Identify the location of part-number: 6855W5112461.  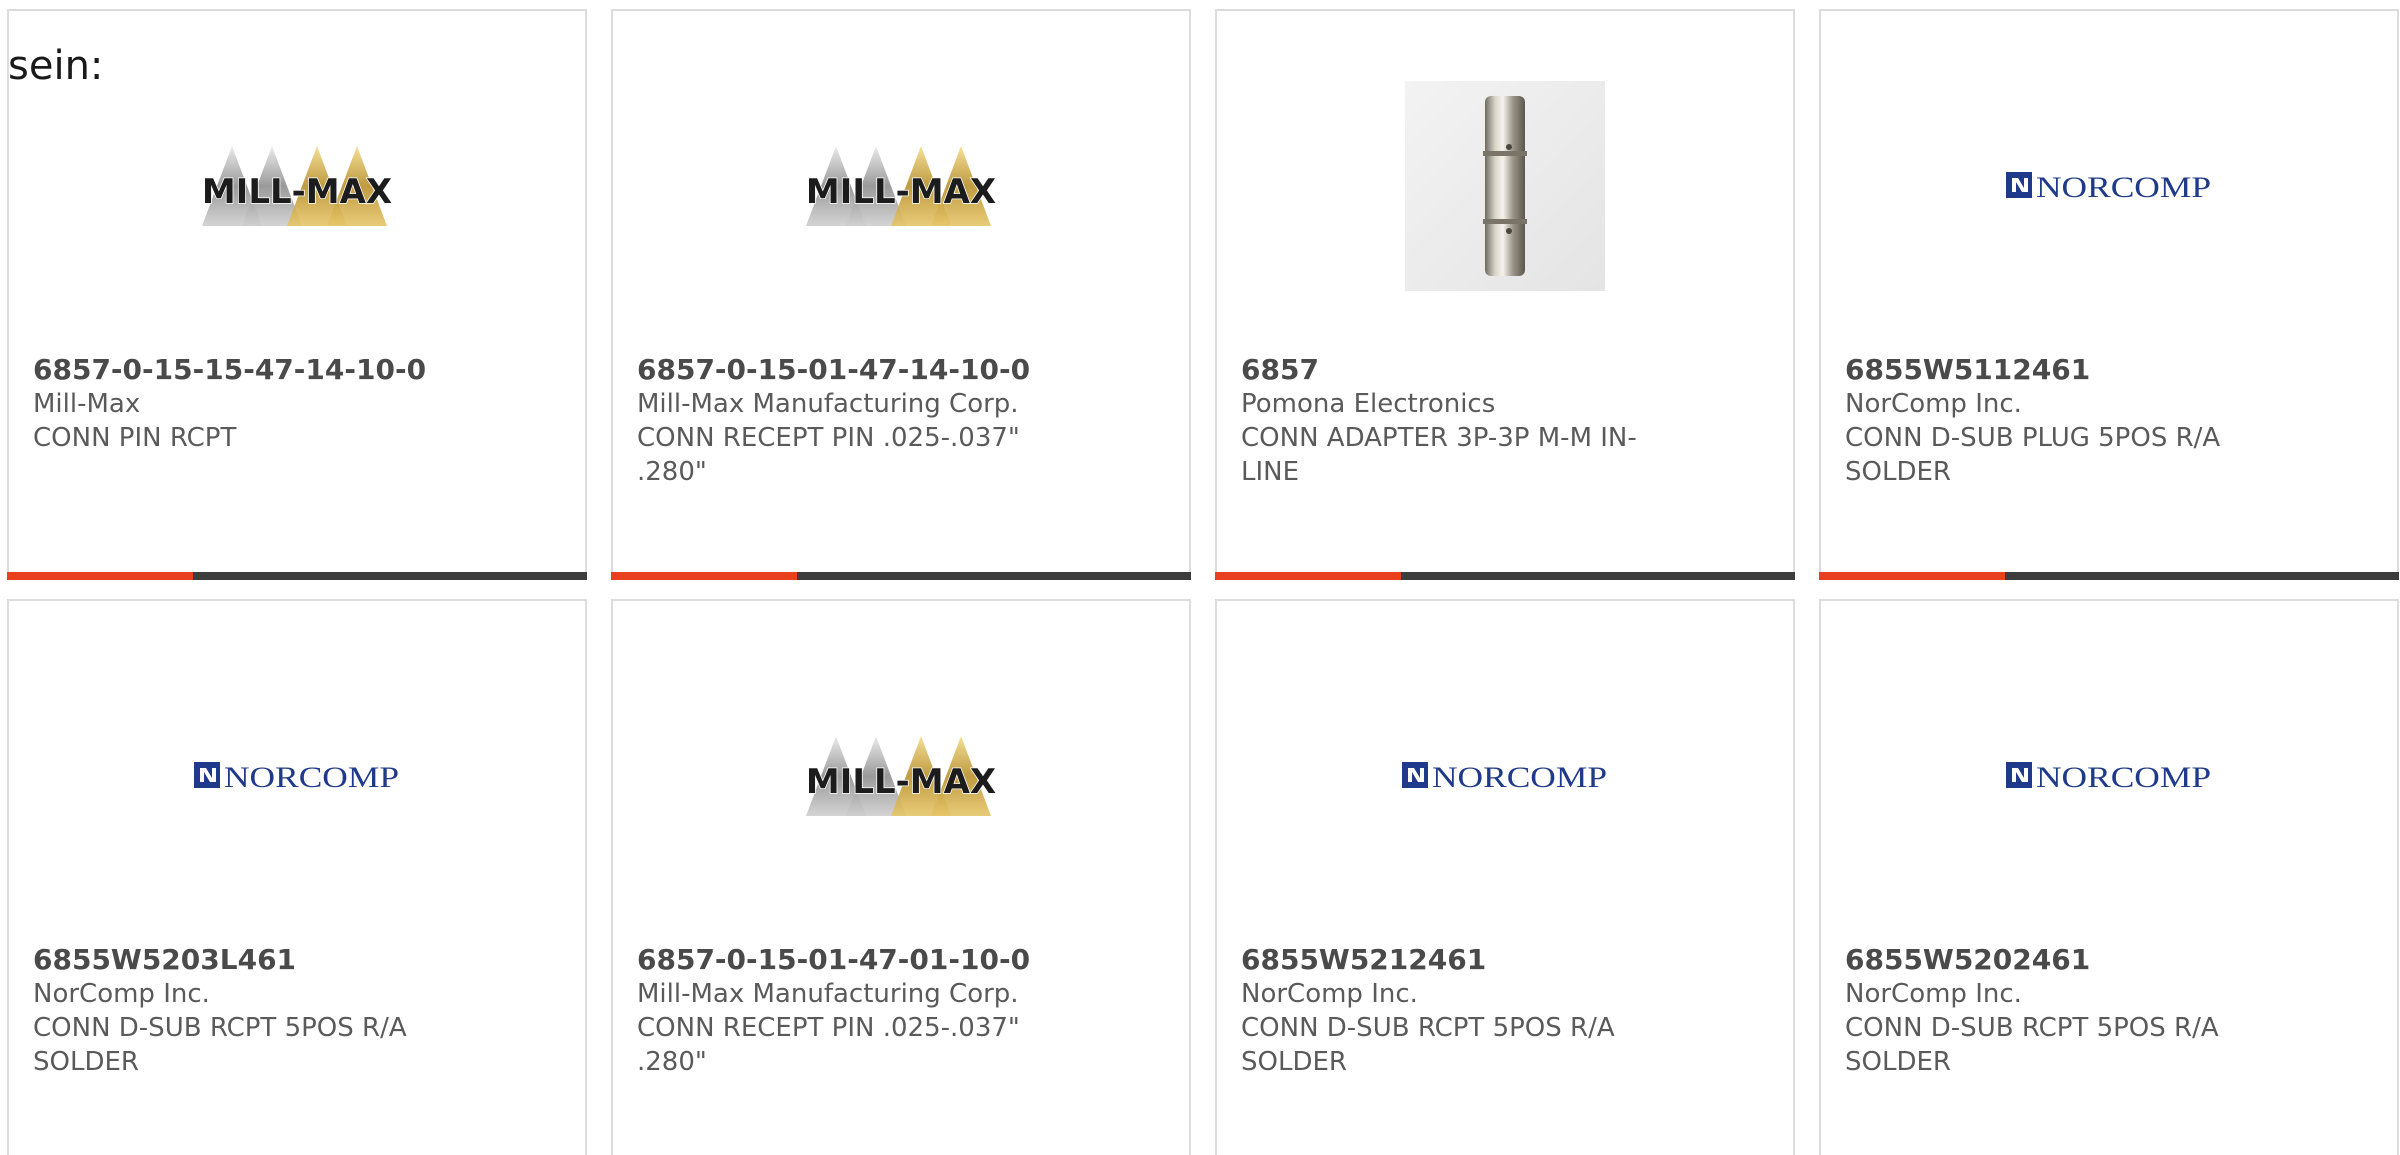
(2109, 370).